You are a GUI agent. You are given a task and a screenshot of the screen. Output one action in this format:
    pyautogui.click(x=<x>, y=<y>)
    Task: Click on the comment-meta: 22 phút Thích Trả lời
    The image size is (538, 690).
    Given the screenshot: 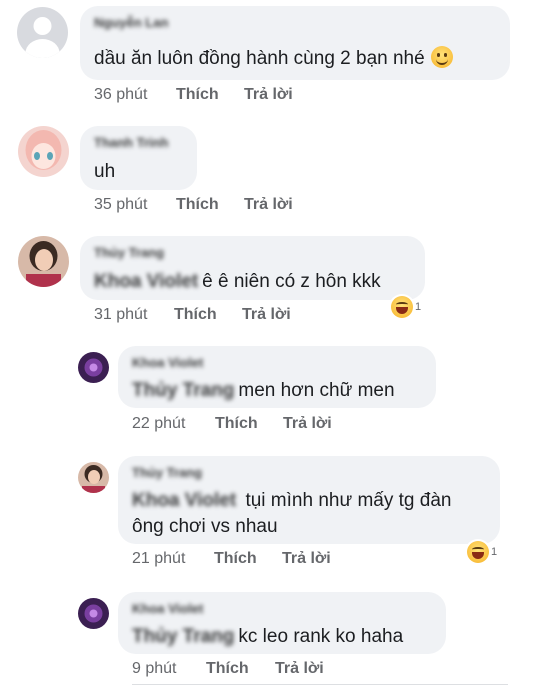 What is the action you would take?
    pyautogui.click(x=242, y=425)
    